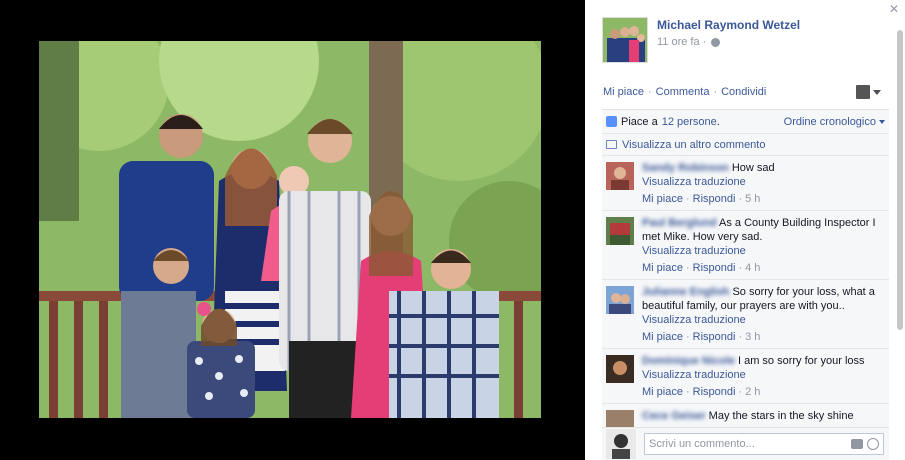 This screenshot has width=905, height=460. I want to click on panel-scrollbar, so click(900, 240).